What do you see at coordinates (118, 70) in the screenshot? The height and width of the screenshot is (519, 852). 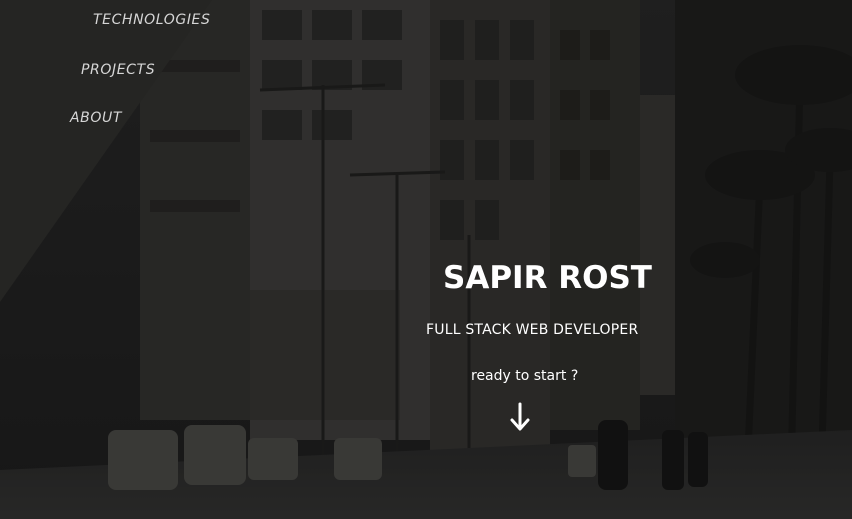 I see `nav-link-projects: PROJECTS` at bounding box center [118, 70].